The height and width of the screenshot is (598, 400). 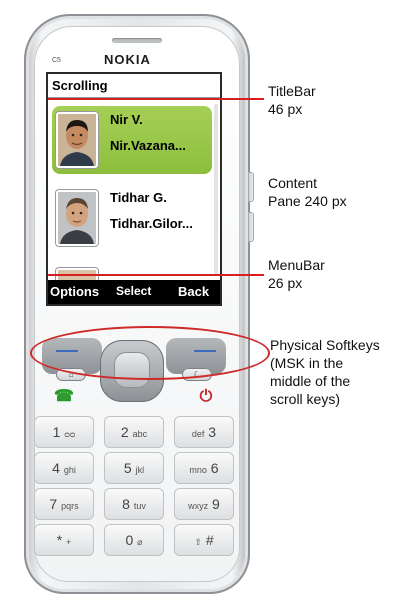 What do you see at coordinates (204, 432) in the screenshot?
I see `key-3: def 3` at bounding box center [204, 432].